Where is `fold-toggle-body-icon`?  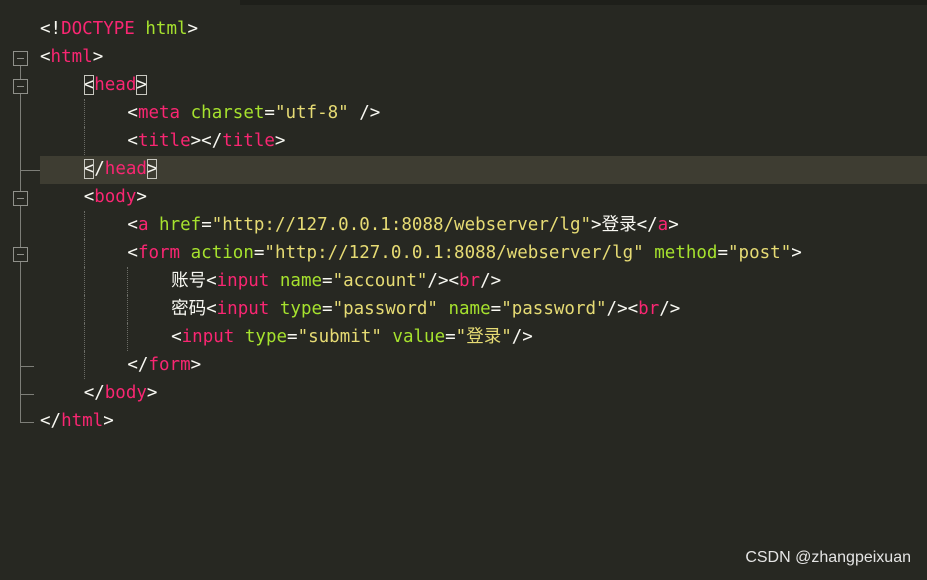
fold-toggle-body-icon is located at coordinates (20, 198).